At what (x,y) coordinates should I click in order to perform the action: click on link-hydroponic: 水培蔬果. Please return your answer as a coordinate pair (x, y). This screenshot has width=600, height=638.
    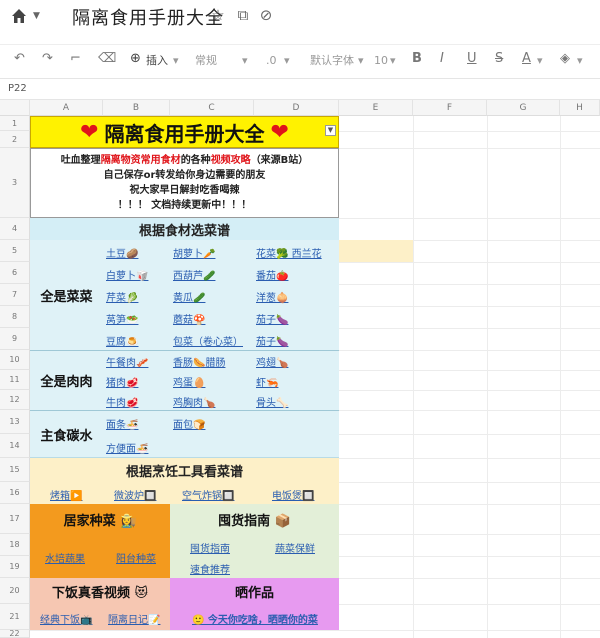
    Looking at the image, I should click on (65, 557).